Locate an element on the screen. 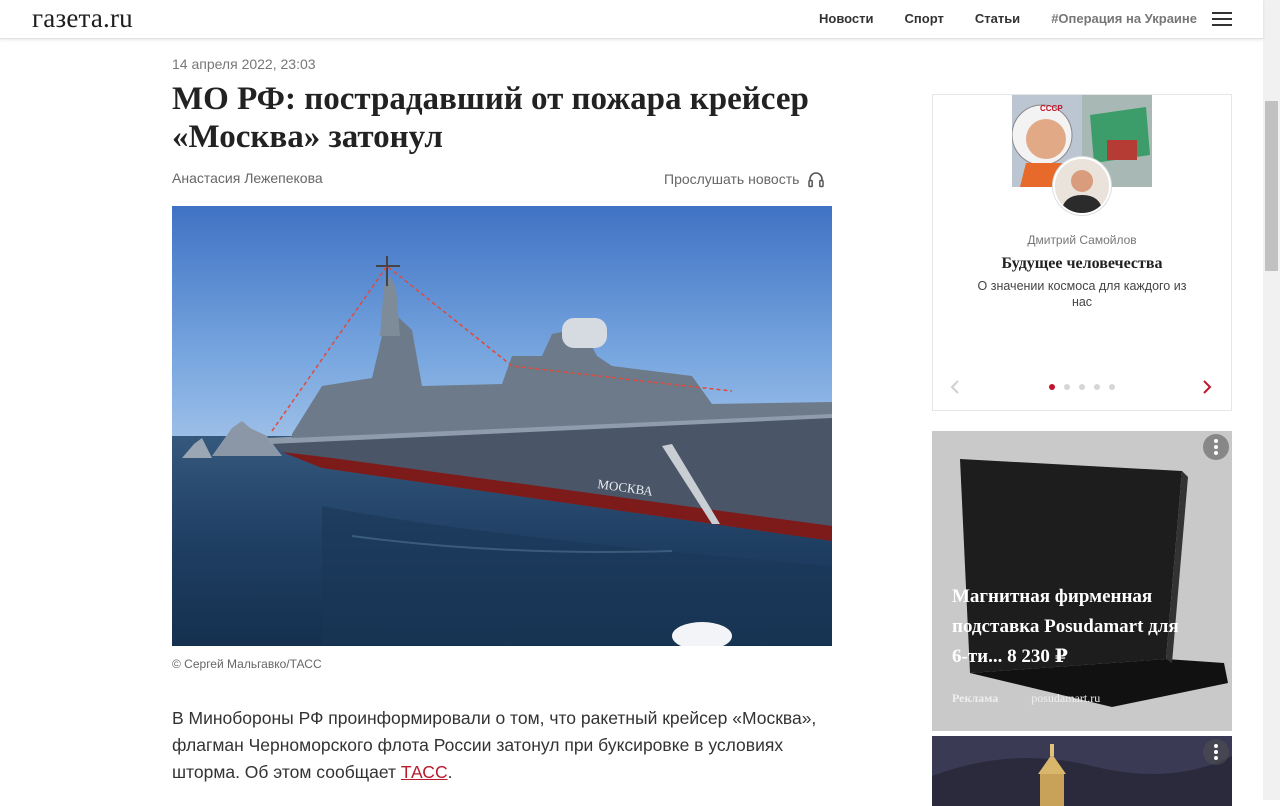 The image size is (1280, 806). carousel-dots is located at coordinates (1086, 387).